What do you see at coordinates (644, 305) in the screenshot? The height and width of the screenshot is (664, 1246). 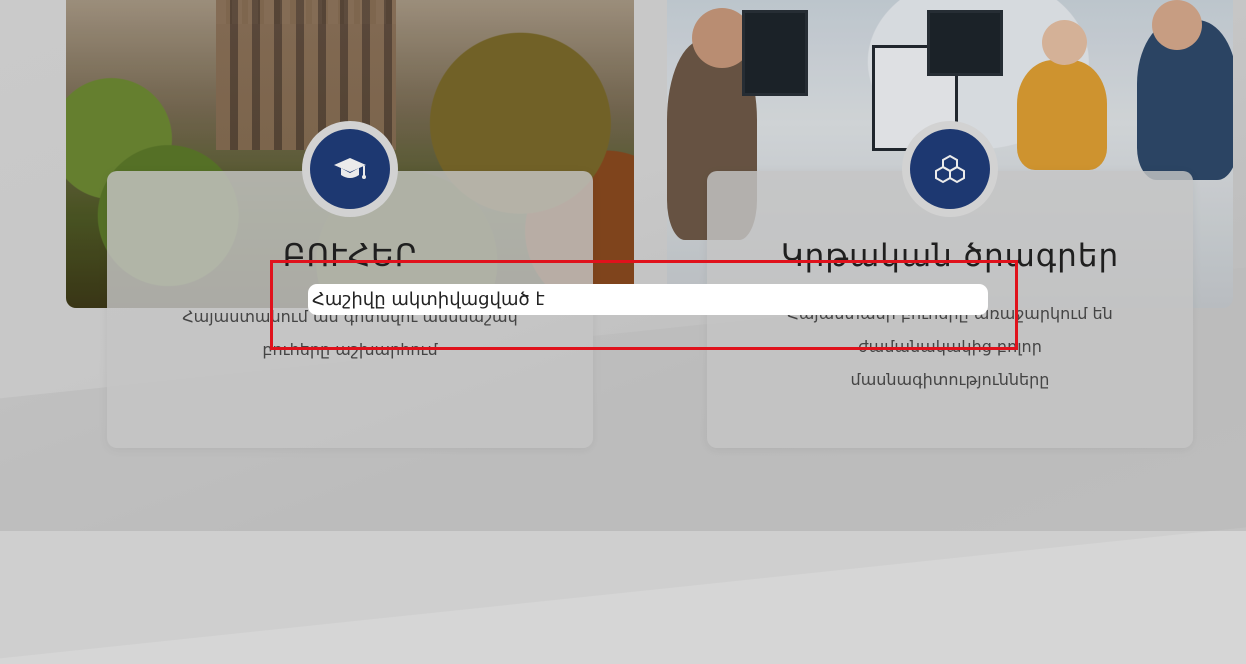 I see `highlight-annotation` at bounding box center [644, 305].